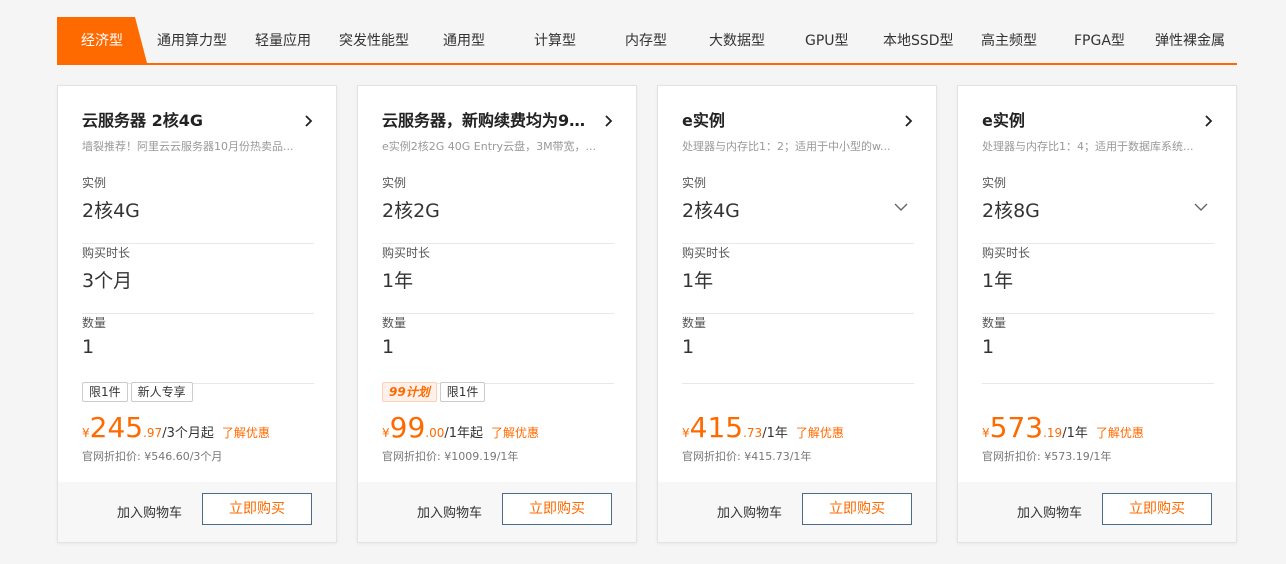  Describe the element at coordinates (464, 40) in the screenshot. I see `tab-general-purpose: 通用型` at that location.